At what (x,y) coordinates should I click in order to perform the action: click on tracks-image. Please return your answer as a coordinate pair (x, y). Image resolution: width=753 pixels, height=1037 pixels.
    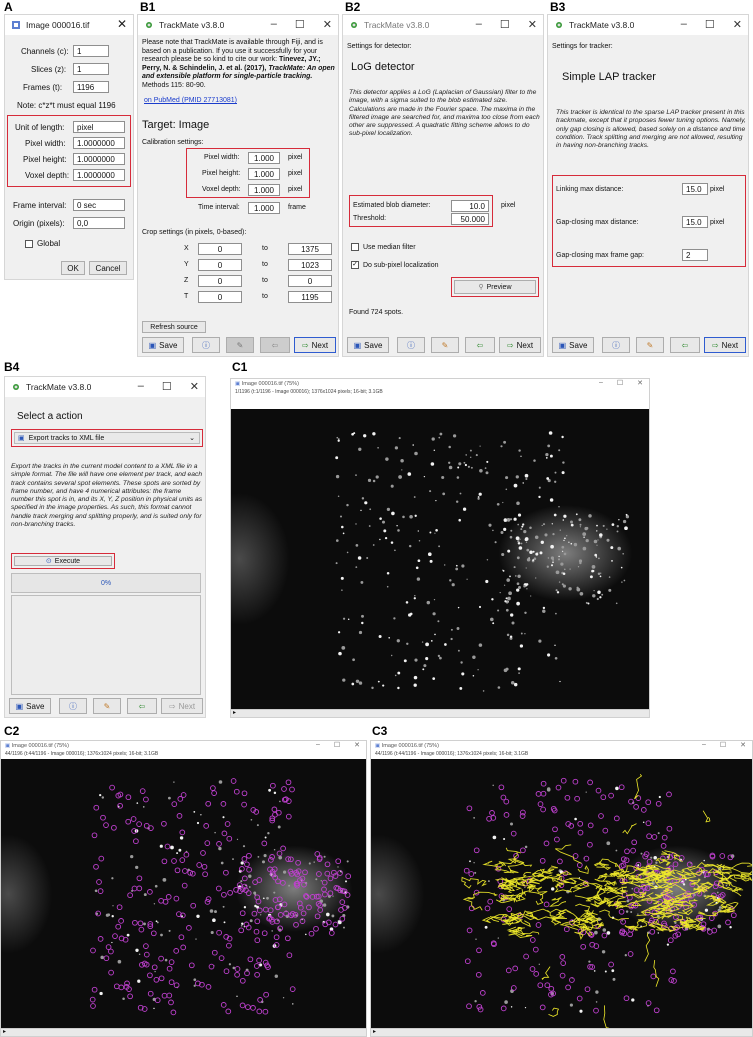
    Looking at the image, I should click on (562, 894).